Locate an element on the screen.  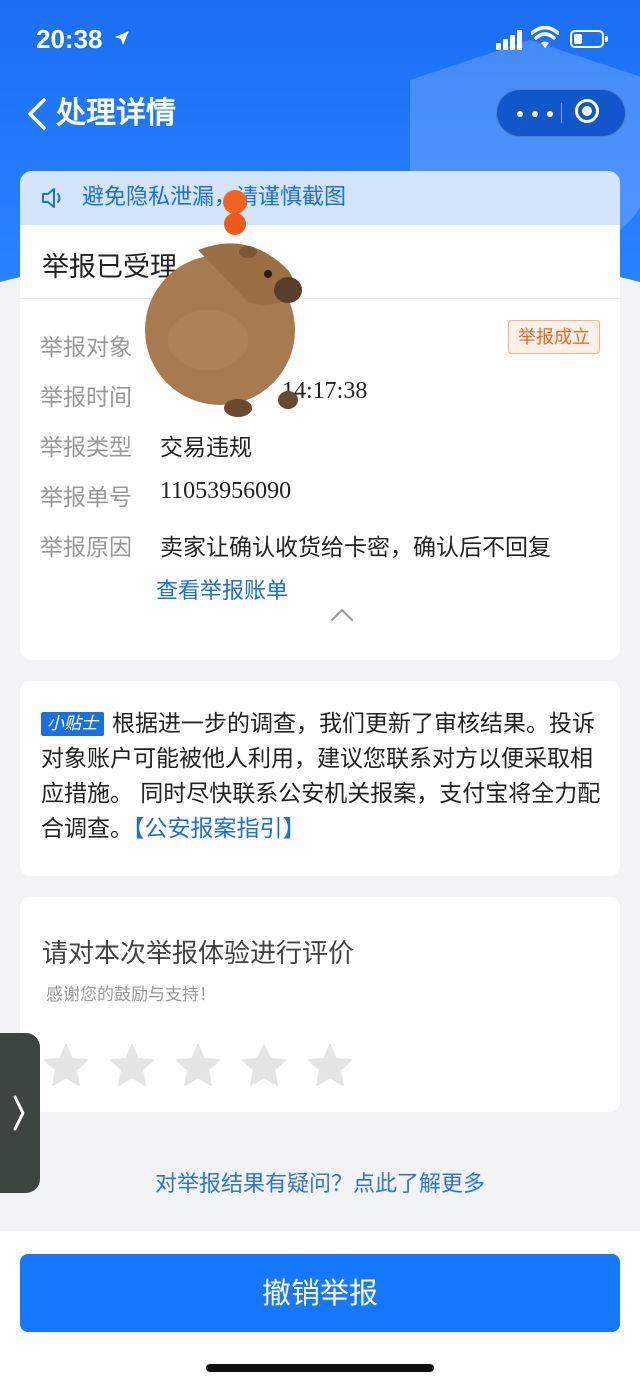
row-label-time: 举报时间 is located at coordinates (86, 398).